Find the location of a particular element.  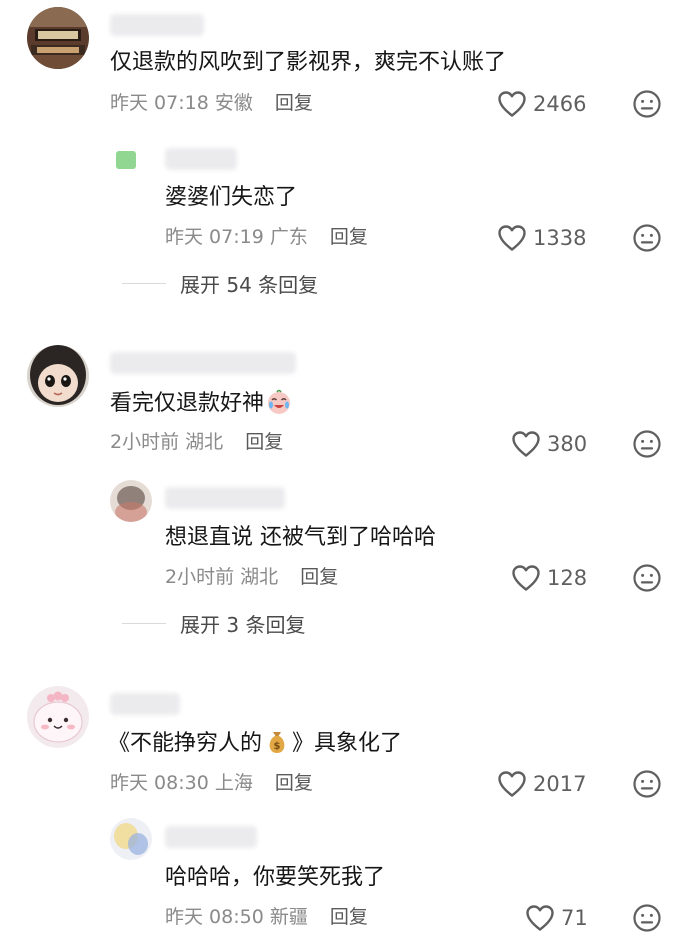

like-button: 1338 is located at coordinates (541, 238).